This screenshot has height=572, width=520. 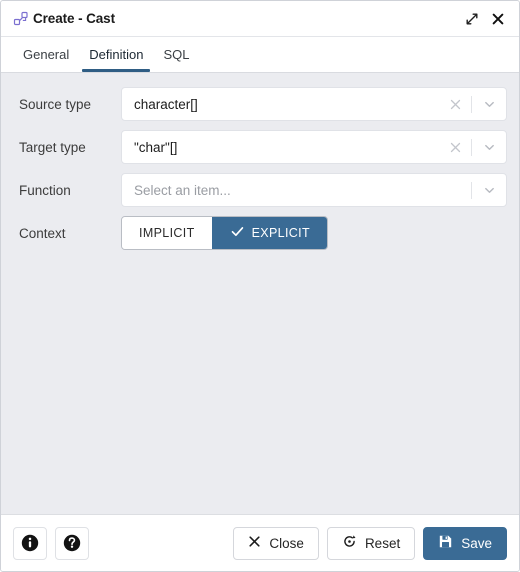 I want to click on source-type-clear-icon, so click(x=455, y=104).